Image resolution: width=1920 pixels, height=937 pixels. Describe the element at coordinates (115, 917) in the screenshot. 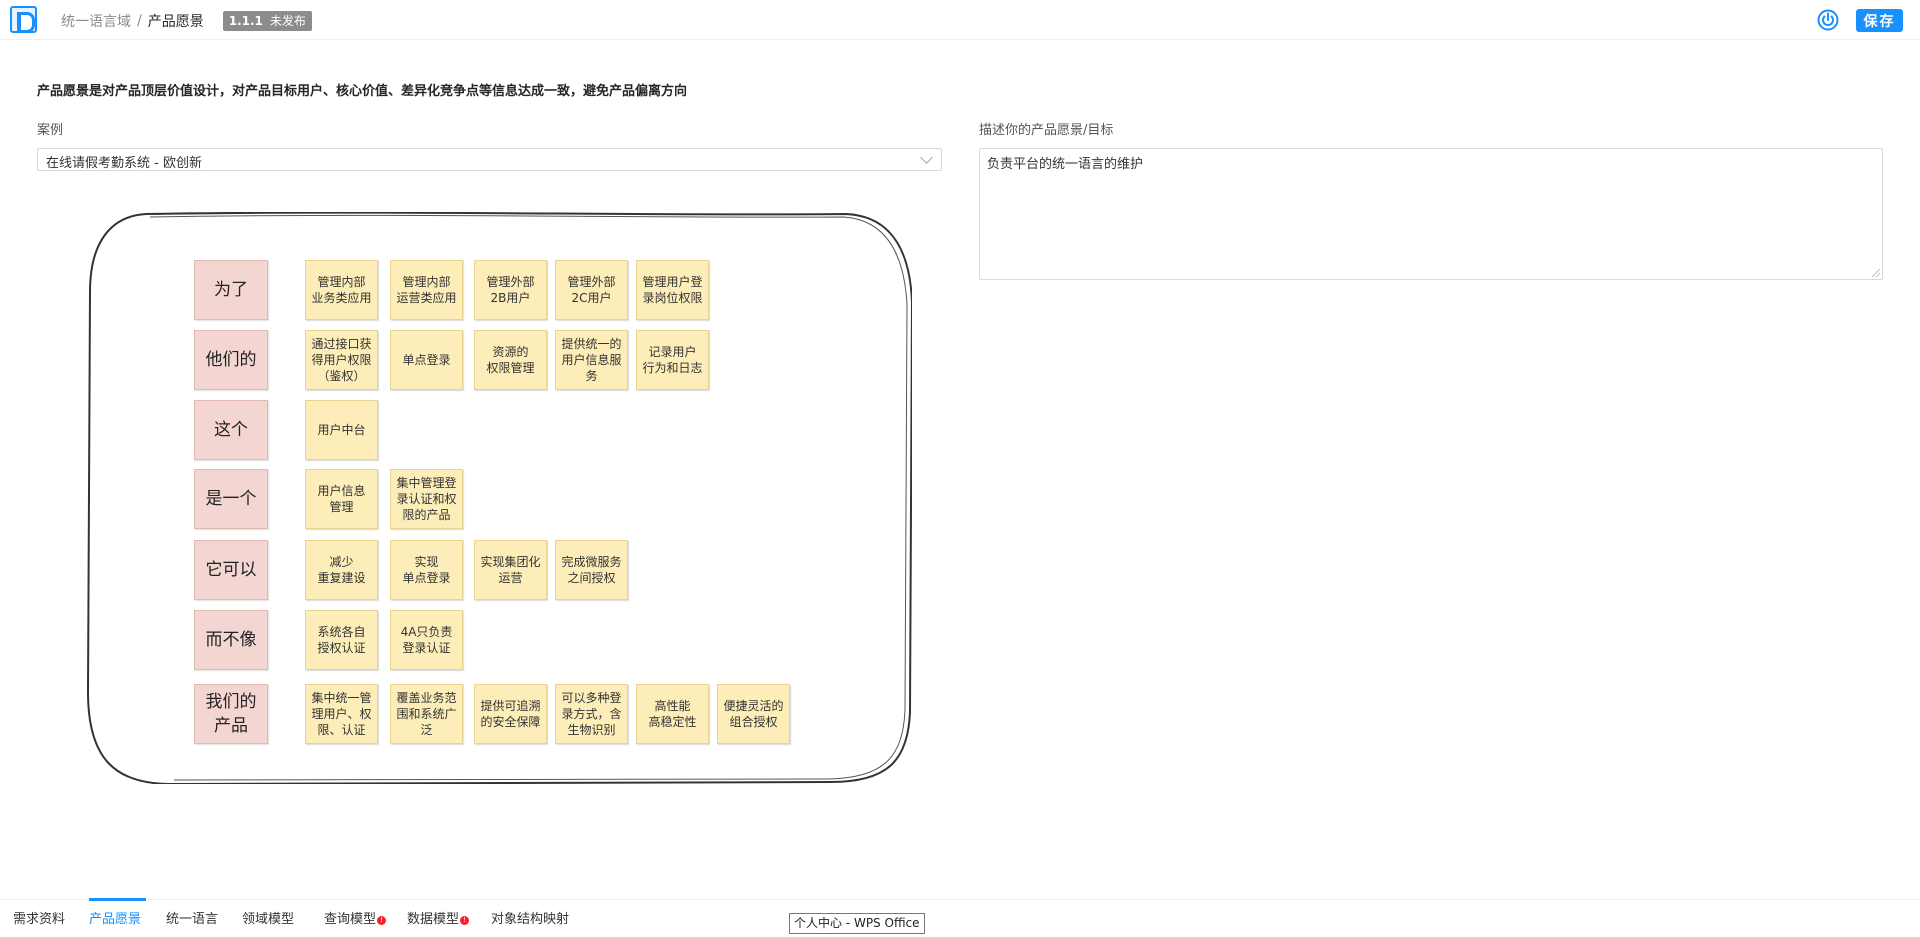

I see `tab-product-vision: 产品愿景` at that location.